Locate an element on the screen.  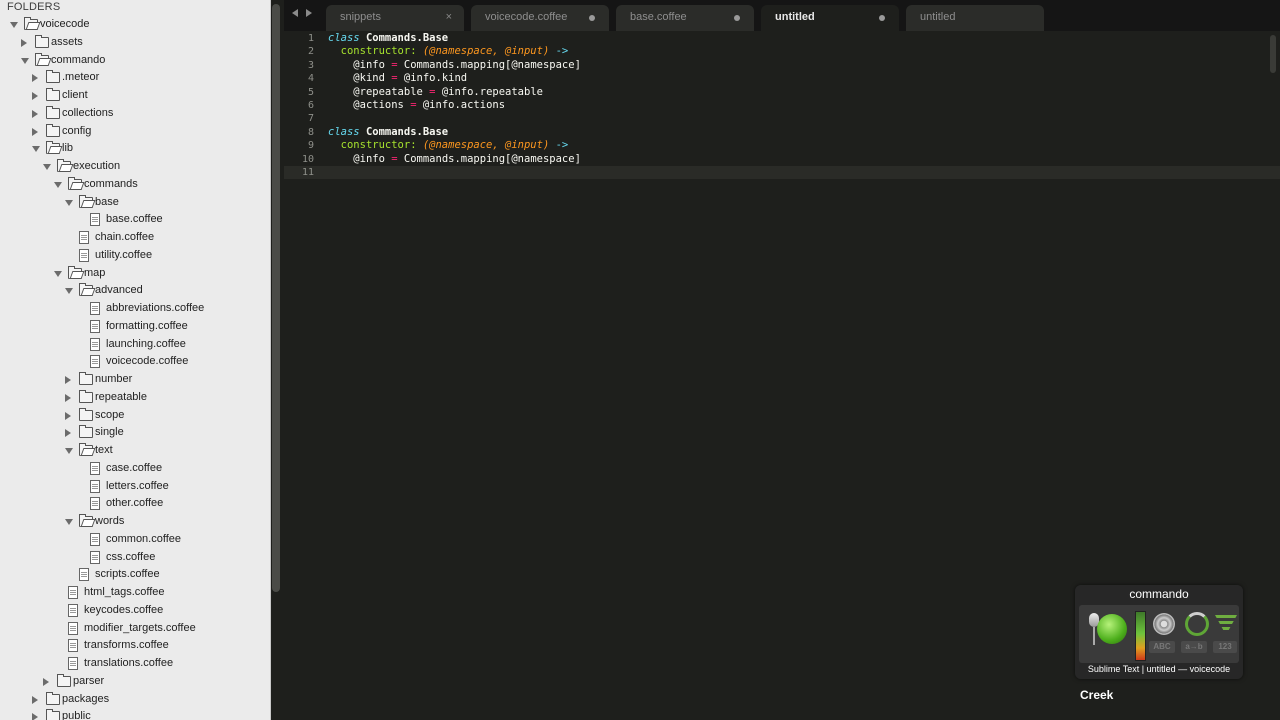
file-row: scripts.coffee is located at coordinates (134, 574).